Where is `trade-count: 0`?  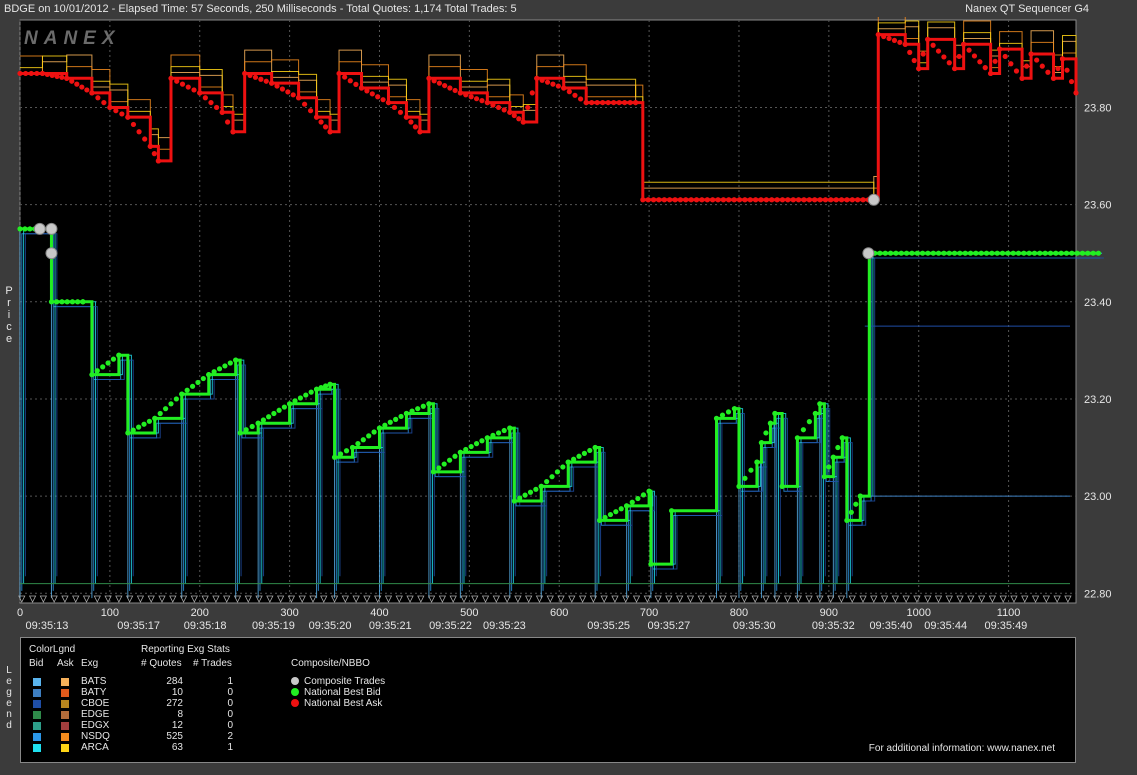 trade-count: 0 is located at coordinates (230, 714).